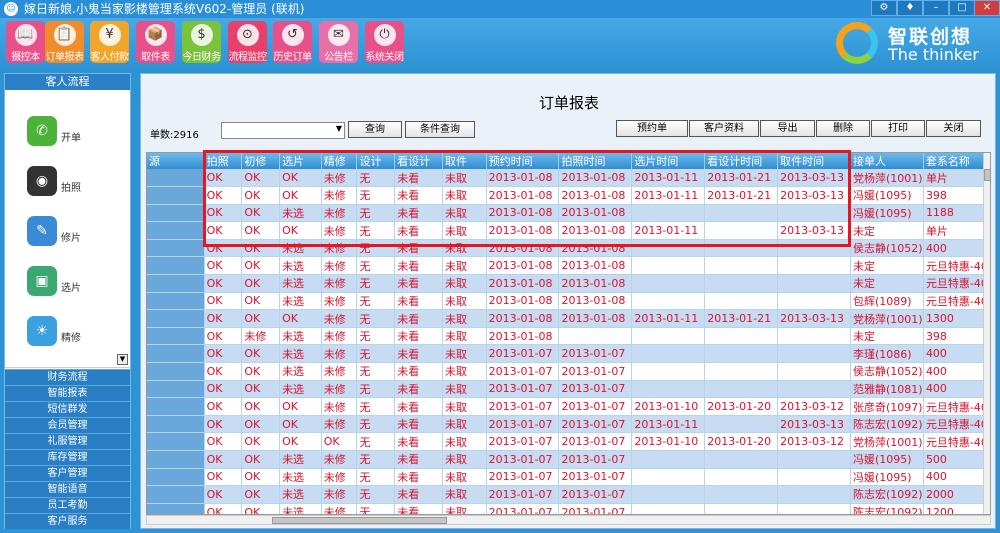  What do you see at coordinates (67, 457) in the screenshot?
I see `module-menu-item-5: 库存管理` at bounding box center [67, 457].